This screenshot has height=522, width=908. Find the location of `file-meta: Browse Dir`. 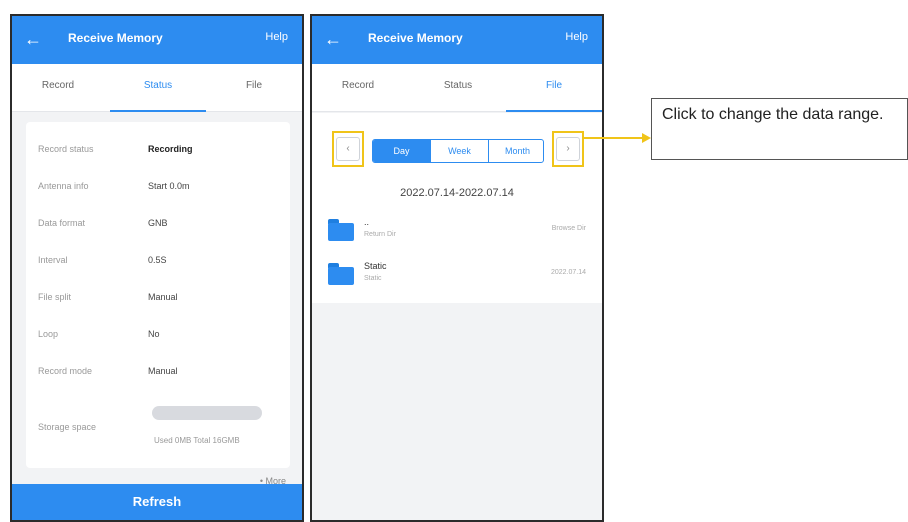

file-meta: Browse Dir is located at coordinates (568, 228).